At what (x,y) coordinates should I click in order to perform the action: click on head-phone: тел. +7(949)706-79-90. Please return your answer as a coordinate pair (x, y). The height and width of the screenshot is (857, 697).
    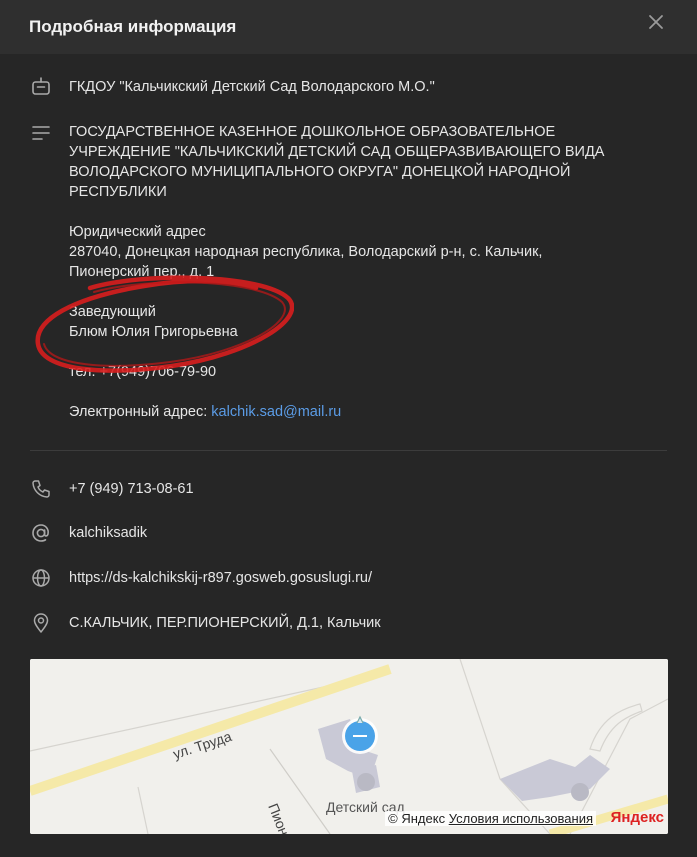
    Looking at the image, I should click on (143, 372).